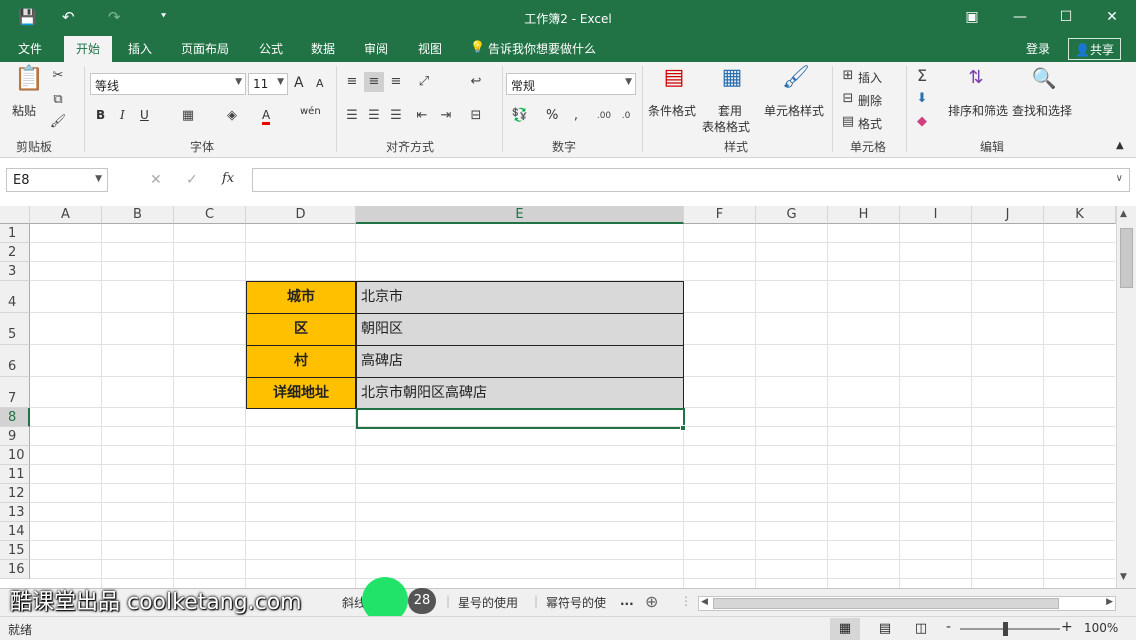  Describe the element at coordinates (15, 252) in the screenshot. I see `row-header-2: 2` at that location.